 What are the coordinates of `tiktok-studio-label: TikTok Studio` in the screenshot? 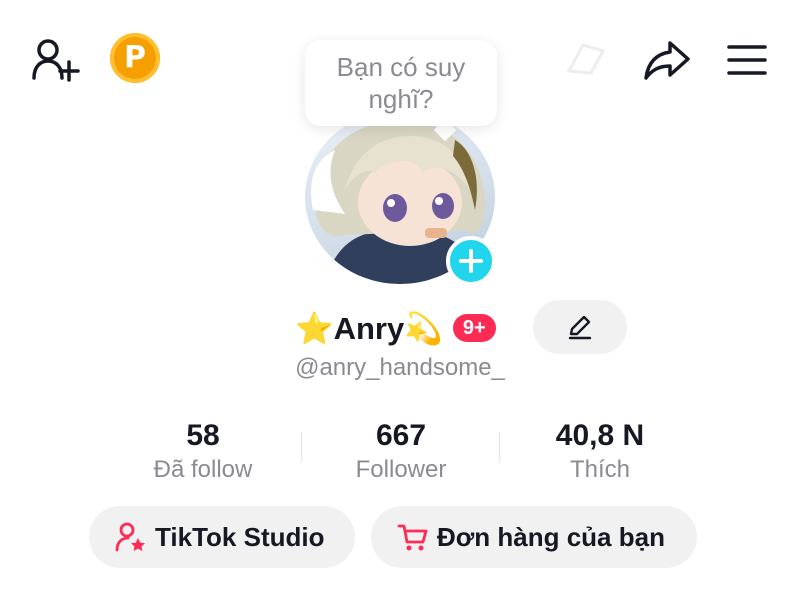 It's located at (240, 536).